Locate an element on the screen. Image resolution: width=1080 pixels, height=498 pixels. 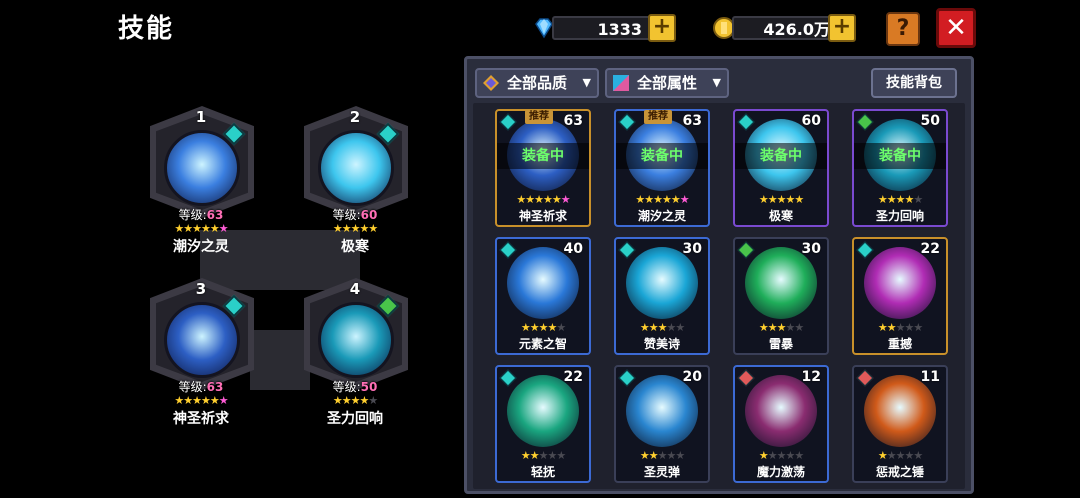
skill-card: 40 ★★★★★ 元素之智 is located at coordinates (543, 296).